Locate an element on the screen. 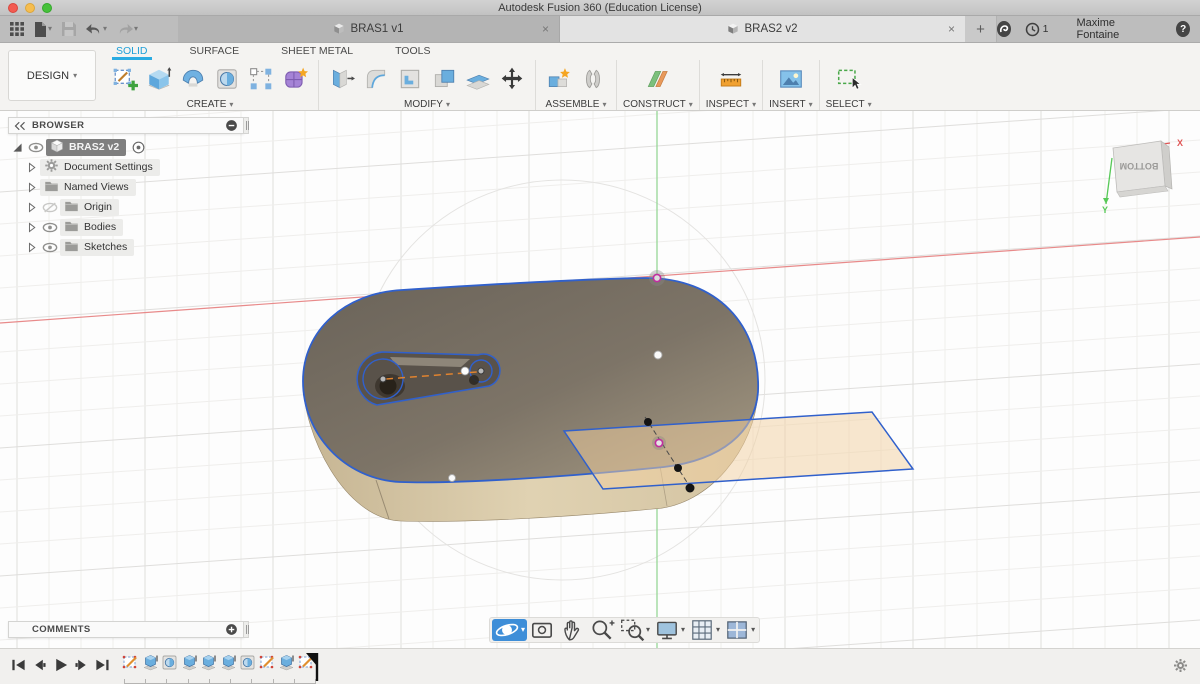  group-dropdown-insert: INSERT ▾ is located at coordinates (791, 104).